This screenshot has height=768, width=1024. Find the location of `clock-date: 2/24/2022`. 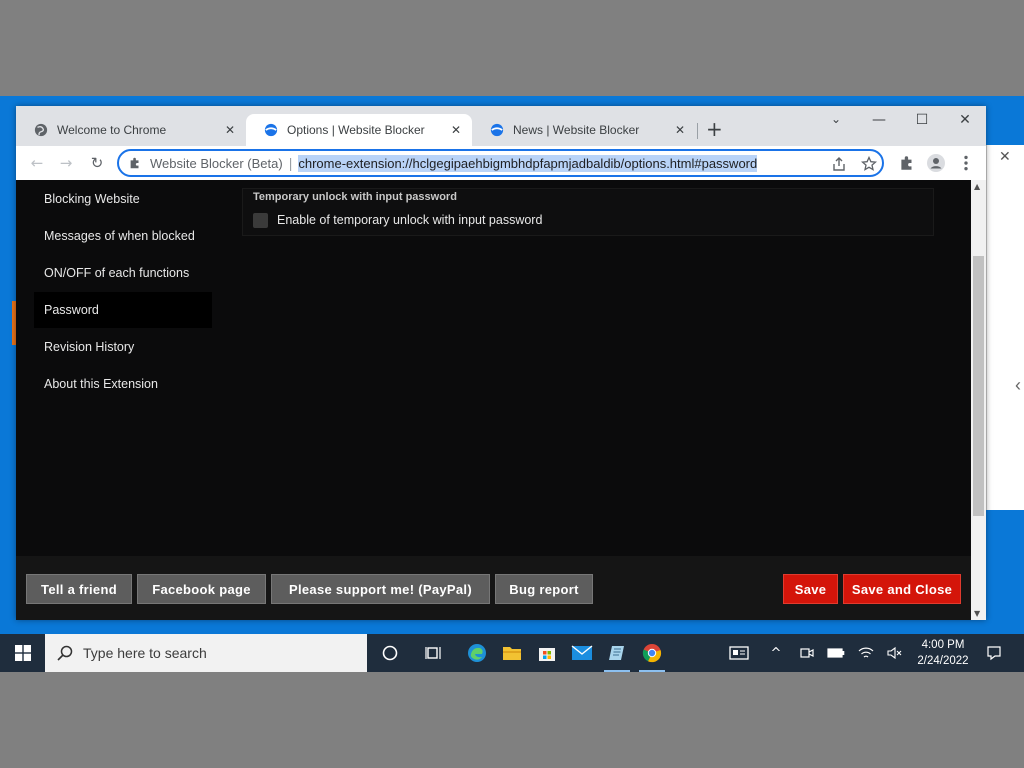

clock-date: 2/24/2022 is located at coordinates (943, 661).